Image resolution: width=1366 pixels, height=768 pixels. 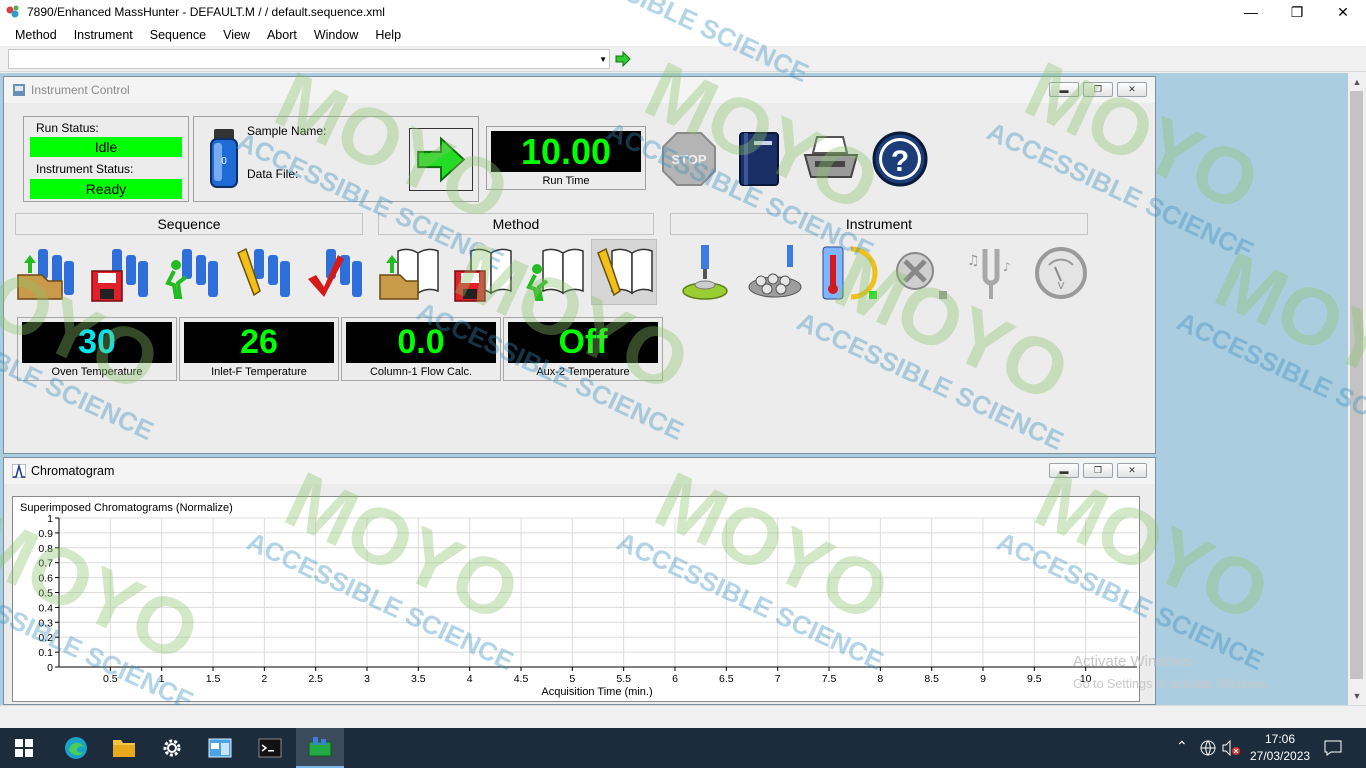 I want to click on run-time-panel: 10.00 Run Time, so click(x=566, y=158).